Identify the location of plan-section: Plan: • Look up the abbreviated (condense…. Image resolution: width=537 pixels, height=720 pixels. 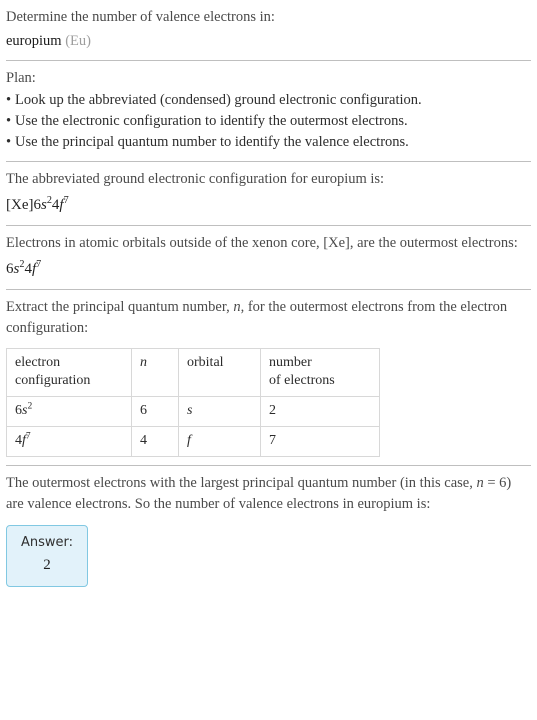
(268, 111).